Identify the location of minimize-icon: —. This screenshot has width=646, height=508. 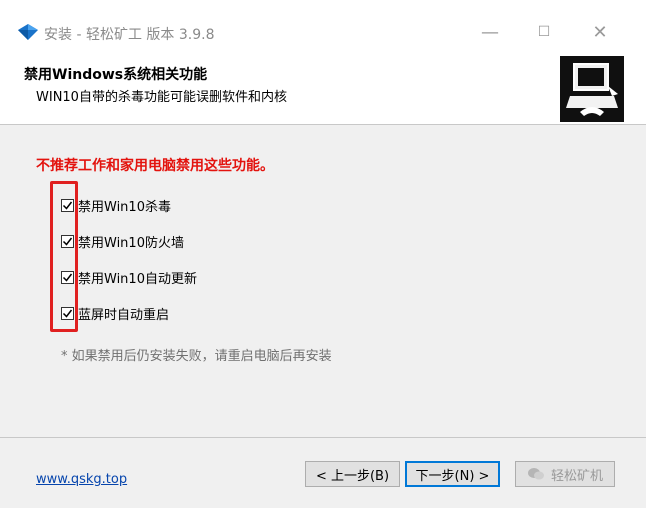
(490, 32).